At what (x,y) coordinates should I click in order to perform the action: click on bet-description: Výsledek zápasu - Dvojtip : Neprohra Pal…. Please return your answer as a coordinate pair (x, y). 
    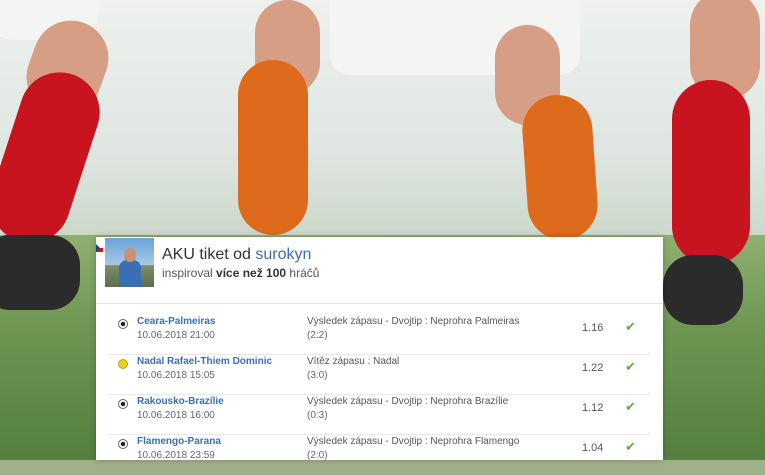
    Looking at the image, I should click on (413, 321).